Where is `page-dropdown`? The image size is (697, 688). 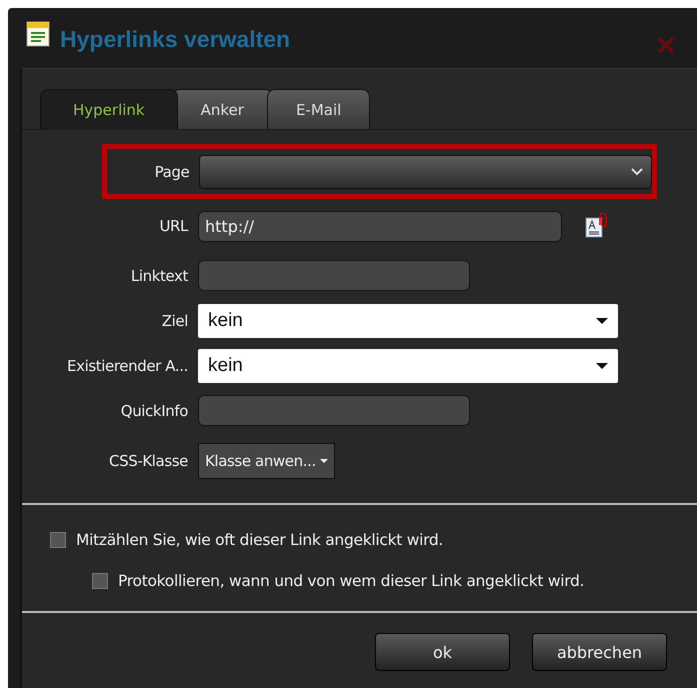 page-dropdown is located at coordinates (425, 171).